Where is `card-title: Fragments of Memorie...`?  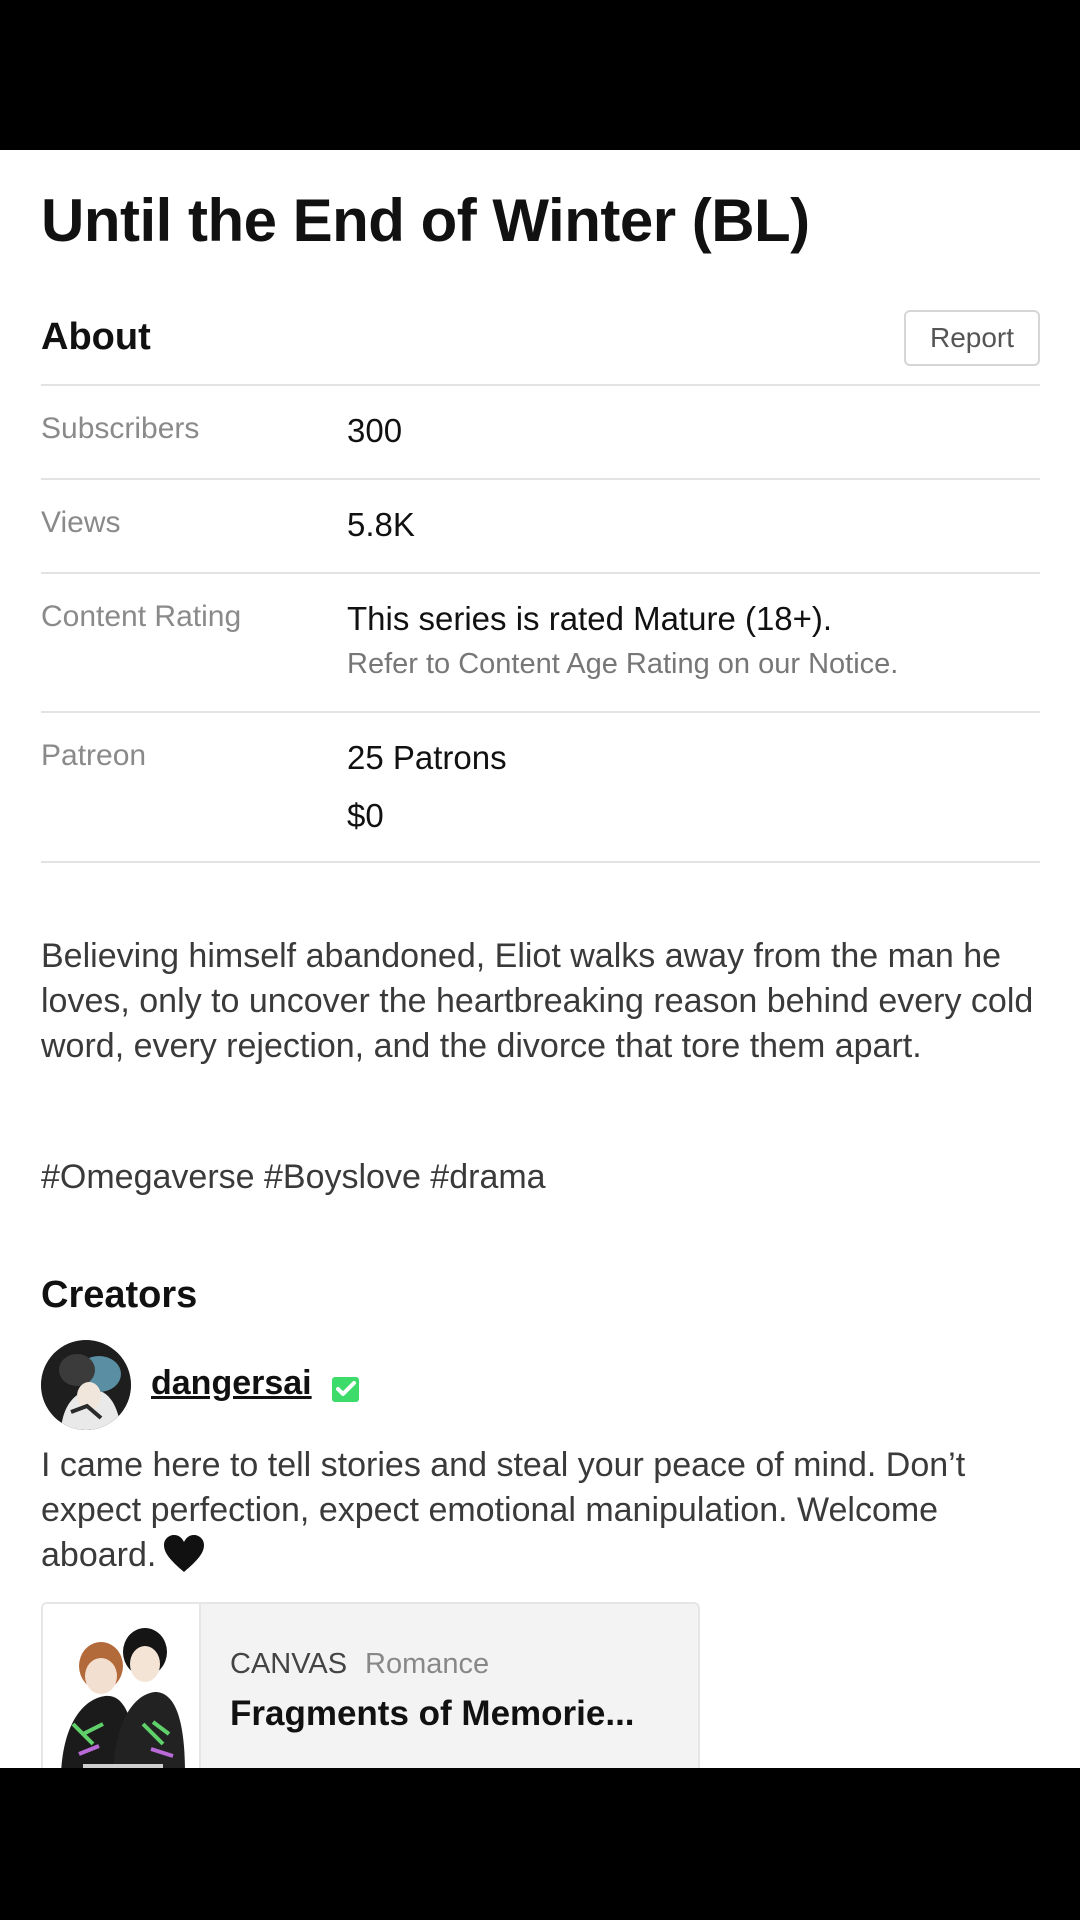 card-title: Fragments of Memorie... is located at coordinates (432, 1713).